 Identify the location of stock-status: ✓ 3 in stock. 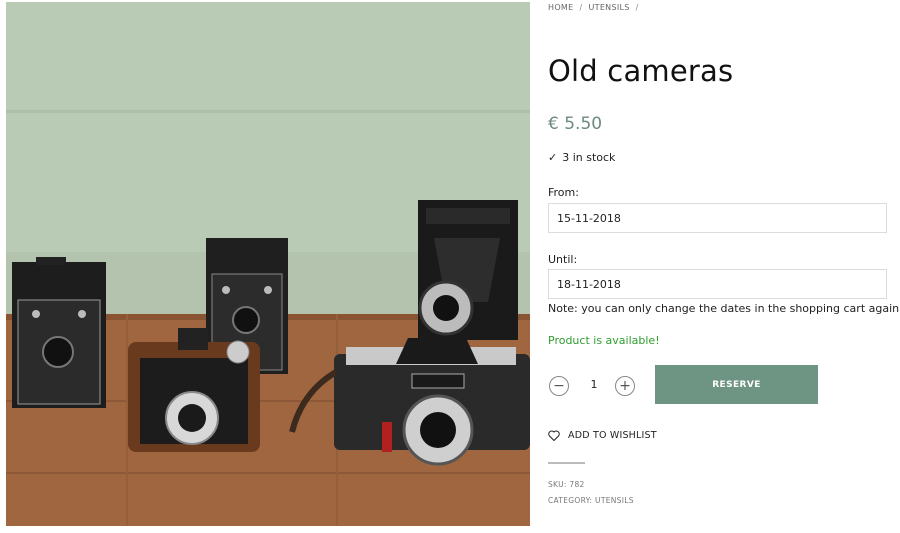
(581, 157).